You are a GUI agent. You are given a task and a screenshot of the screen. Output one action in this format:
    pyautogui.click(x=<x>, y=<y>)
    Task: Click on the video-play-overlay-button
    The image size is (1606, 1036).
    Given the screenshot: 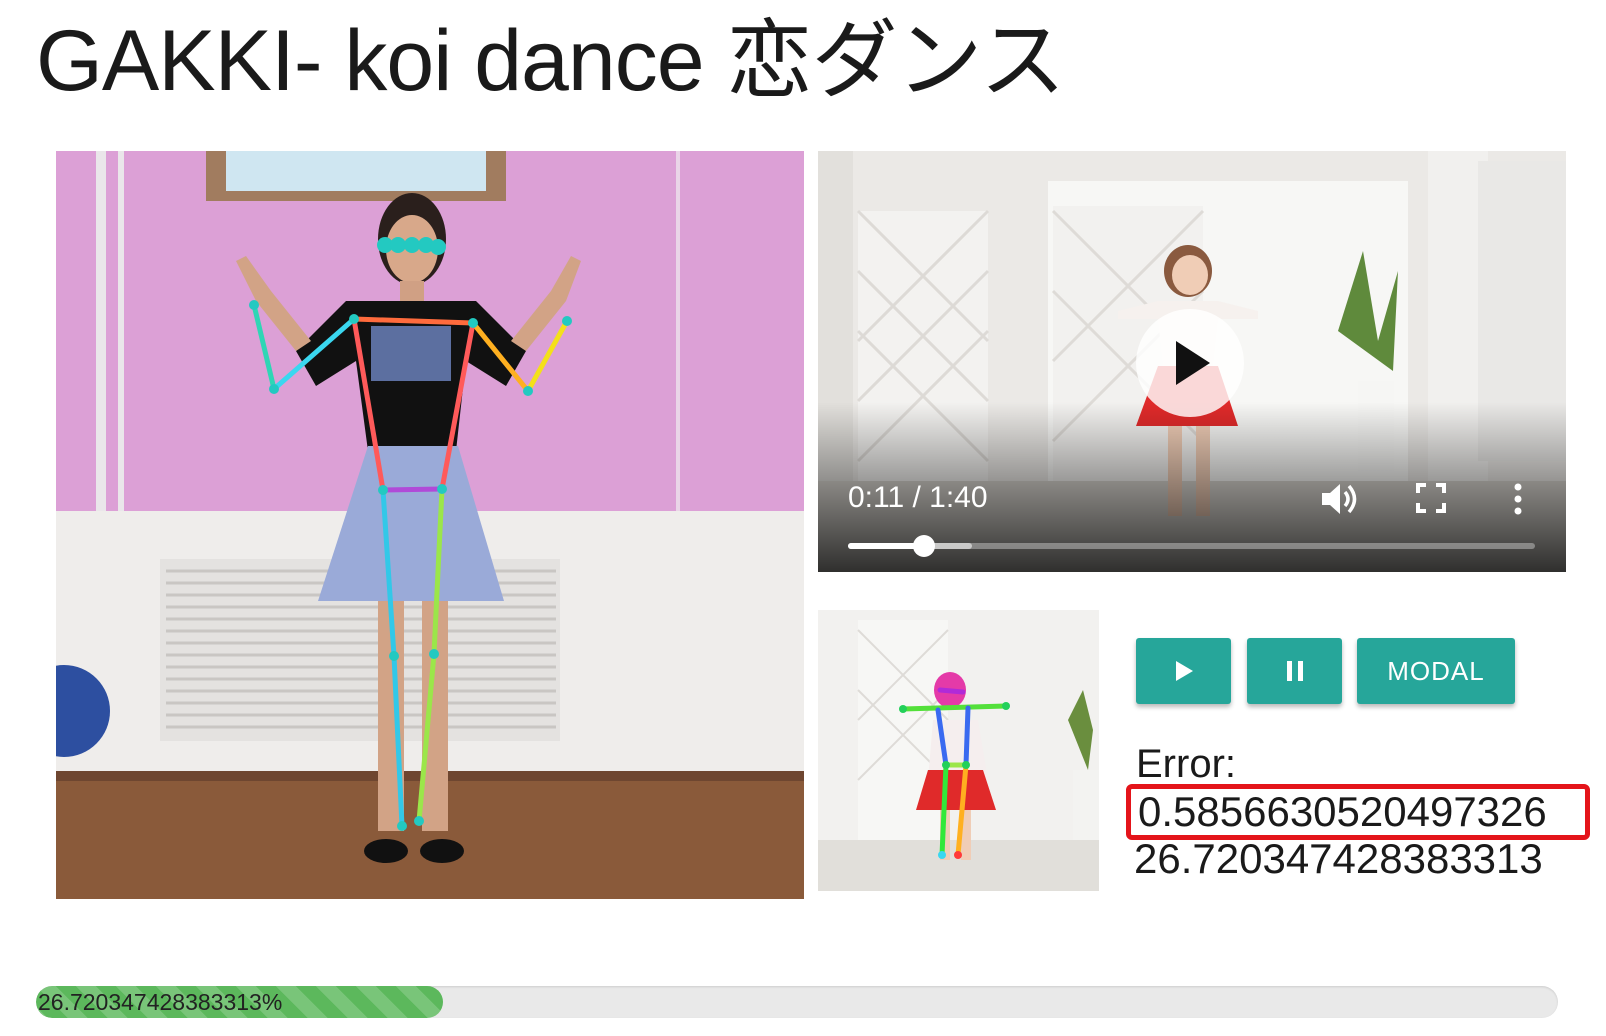 What is the action you would take?
    pyautogui.click(x=1190, y=363)
    